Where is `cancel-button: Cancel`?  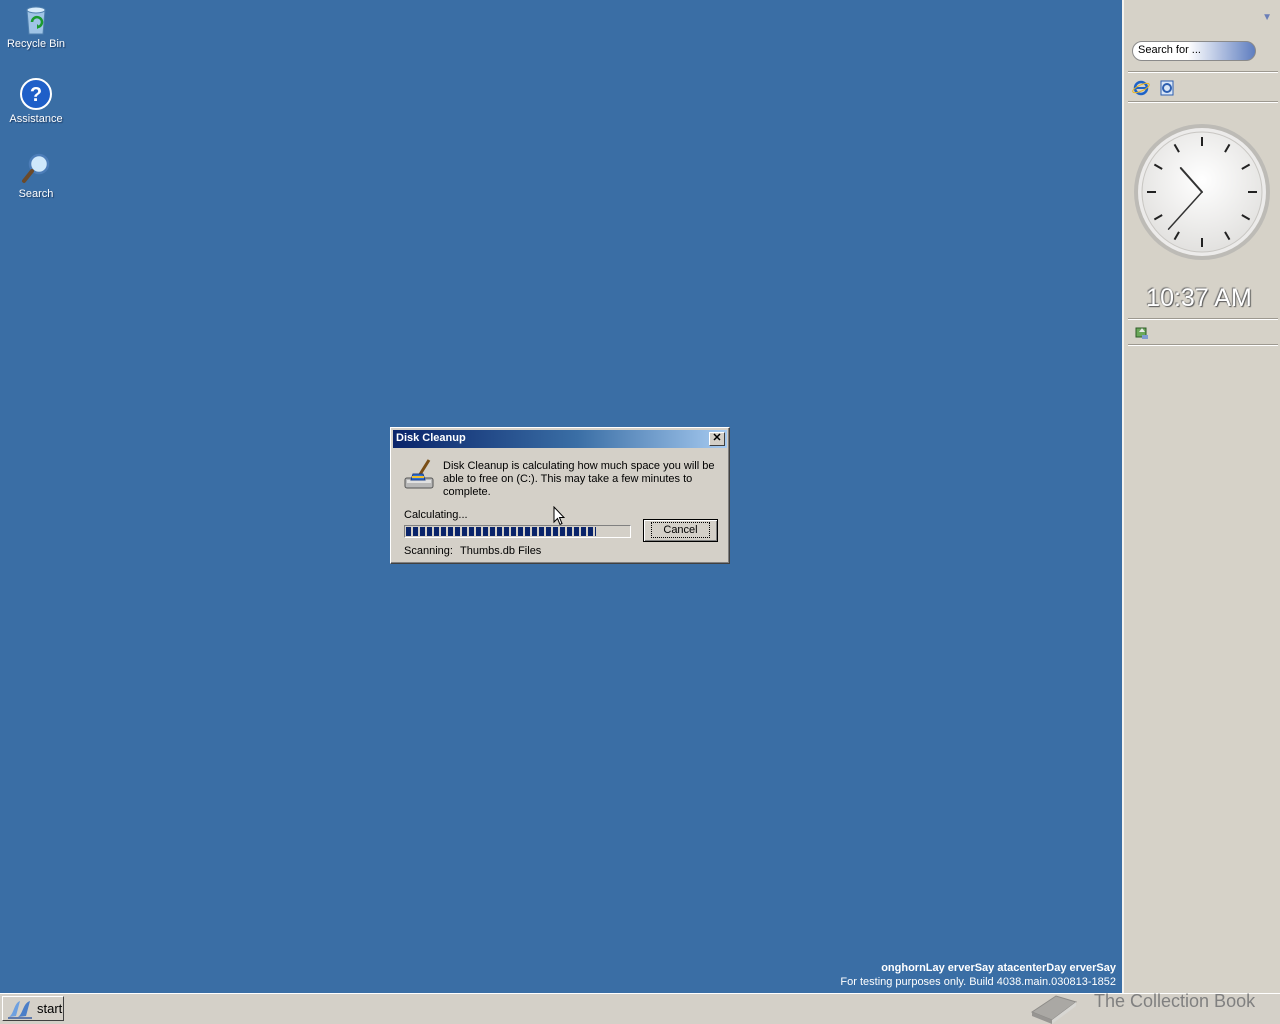 cancel-button: Cancel is located at coordinates (680, 530).